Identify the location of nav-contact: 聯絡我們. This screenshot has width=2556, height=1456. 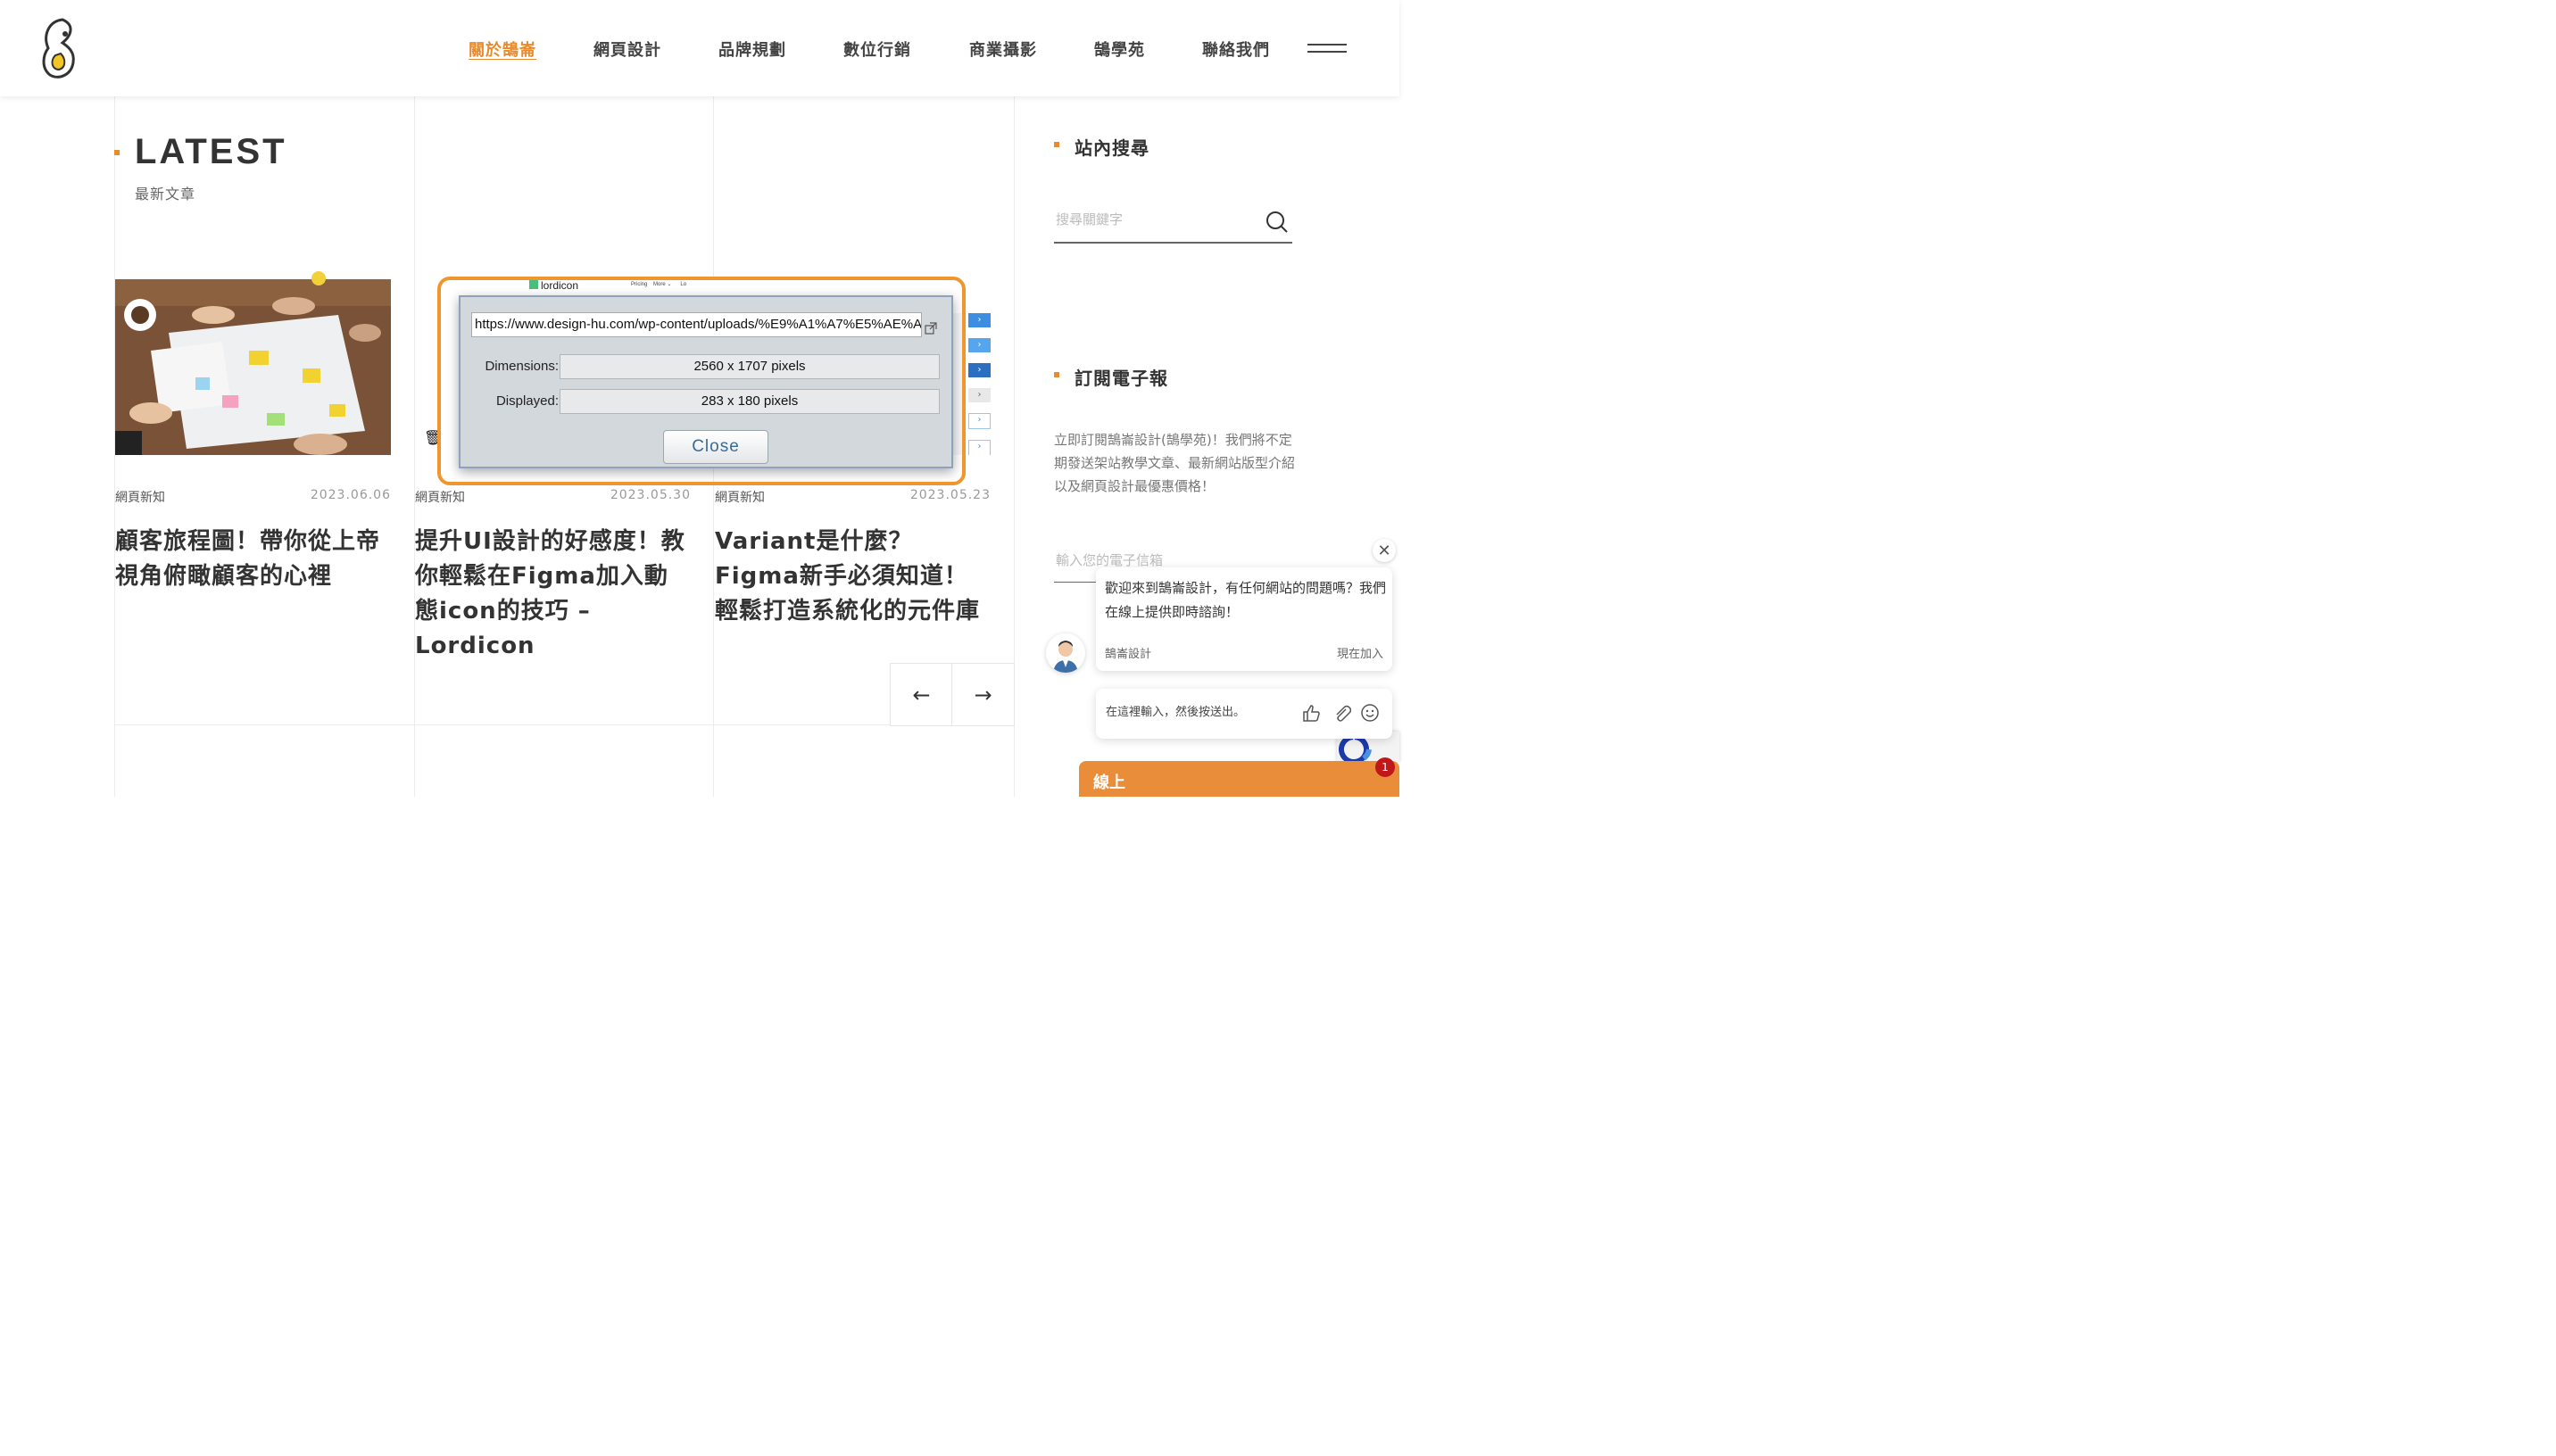
(1236, 49).